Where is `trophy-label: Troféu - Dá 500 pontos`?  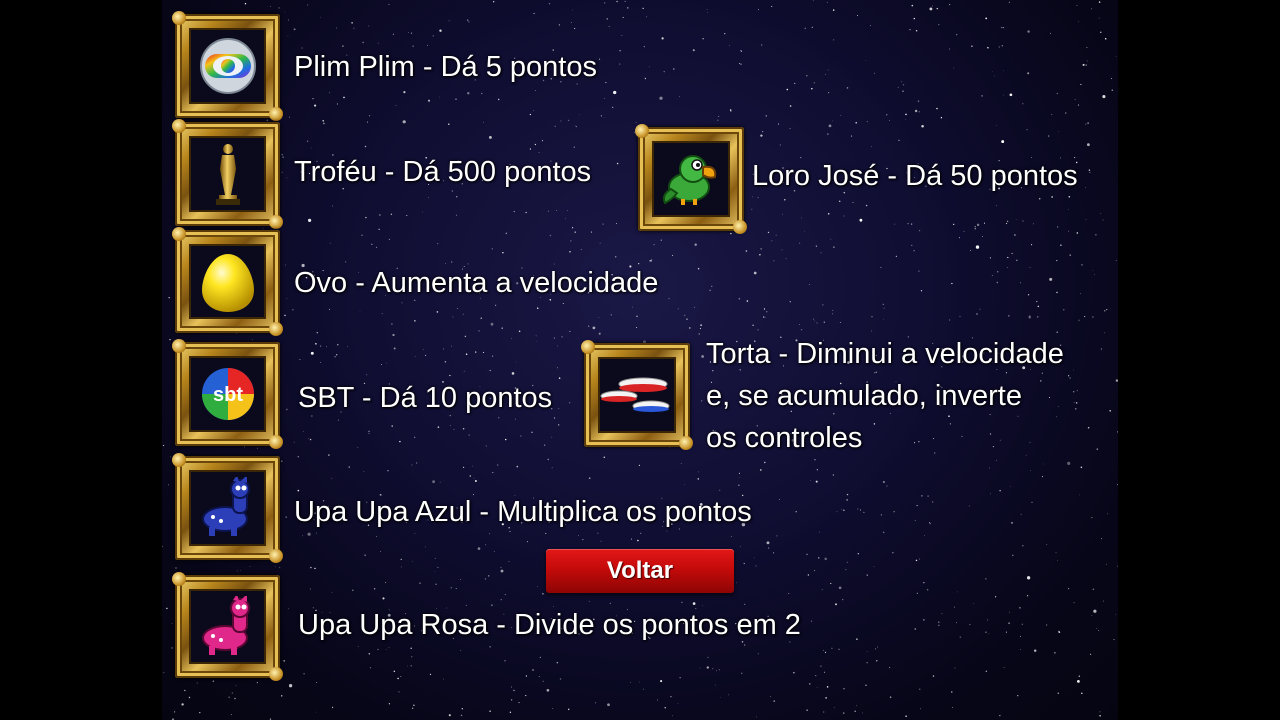 trophy-label: Troféu - Dá 500 pontos is located at coordinates (443, 172).